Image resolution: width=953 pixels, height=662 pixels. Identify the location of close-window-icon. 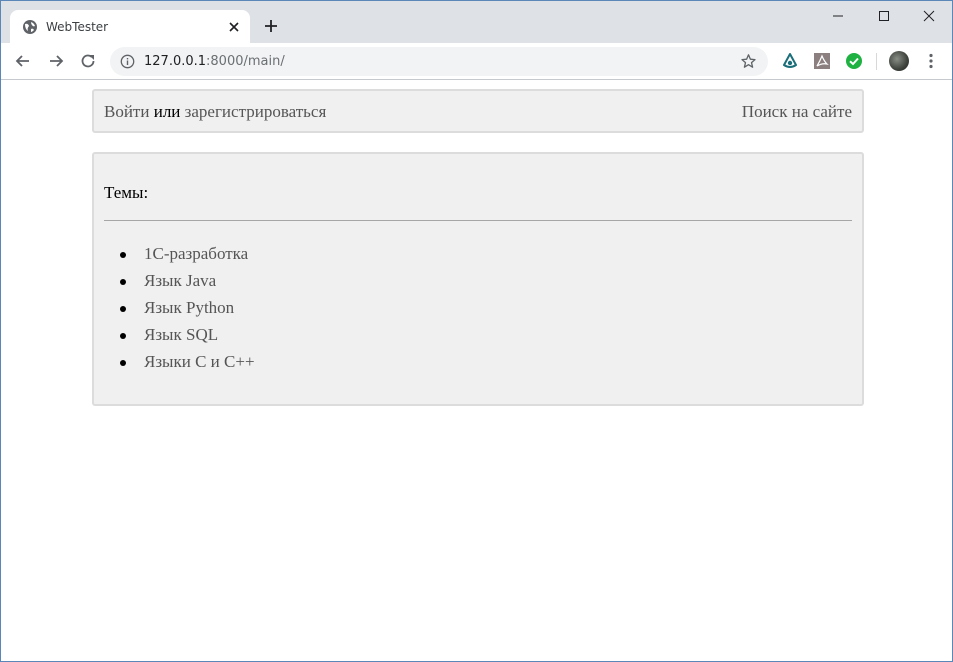
(929, 16).